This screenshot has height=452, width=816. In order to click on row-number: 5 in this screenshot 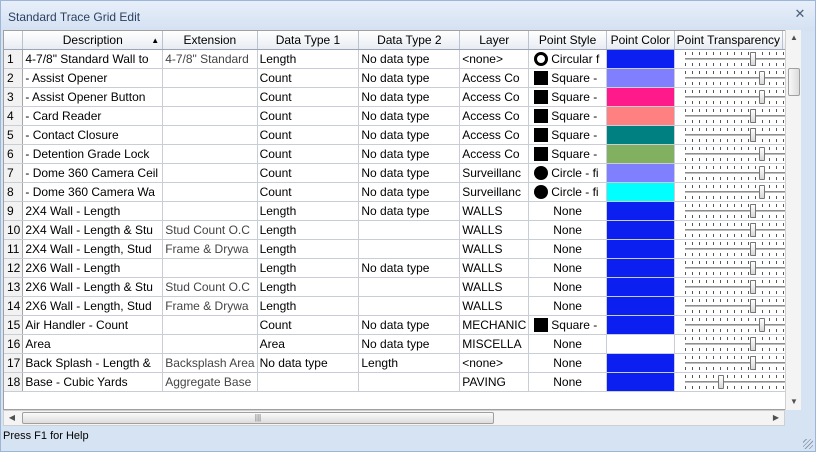, I will do `click(14, 135)`.